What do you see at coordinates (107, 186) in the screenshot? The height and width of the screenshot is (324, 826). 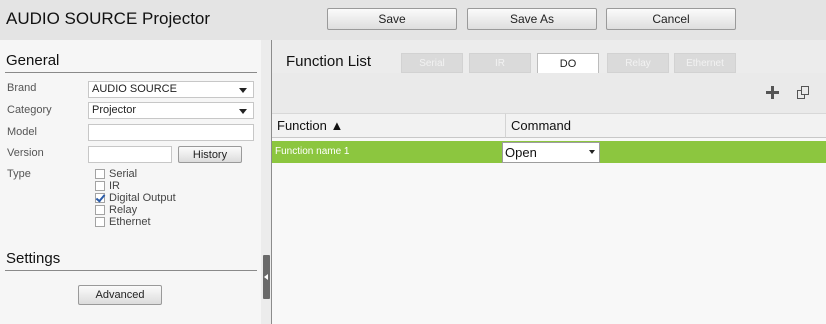 I see `type-ir-checkbox: IR` at bounding box center [107, 186].